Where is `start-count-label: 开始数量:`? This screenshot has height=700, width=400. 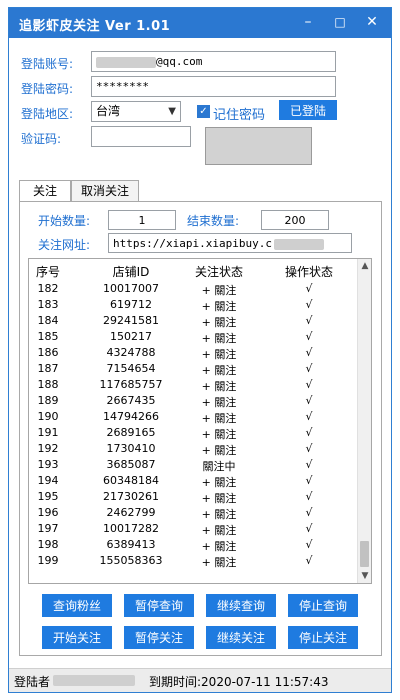
start-count-label: 开始数量: is located at coordinates (64, 221).